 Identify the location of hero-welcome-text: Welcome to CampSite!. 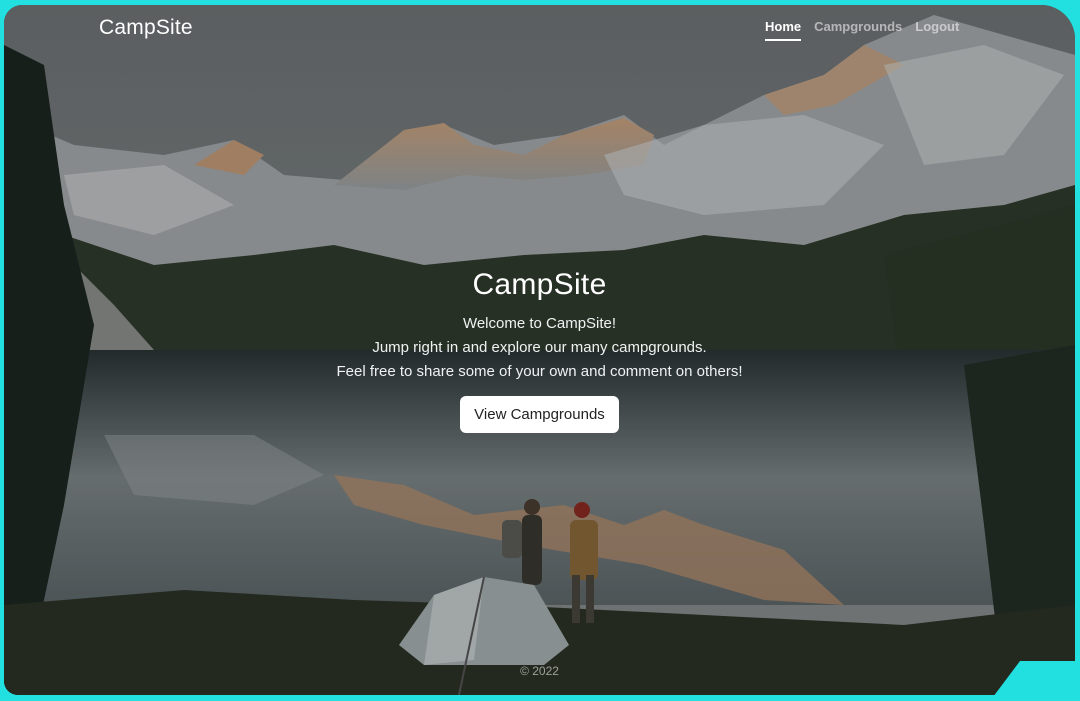
(539, 323).